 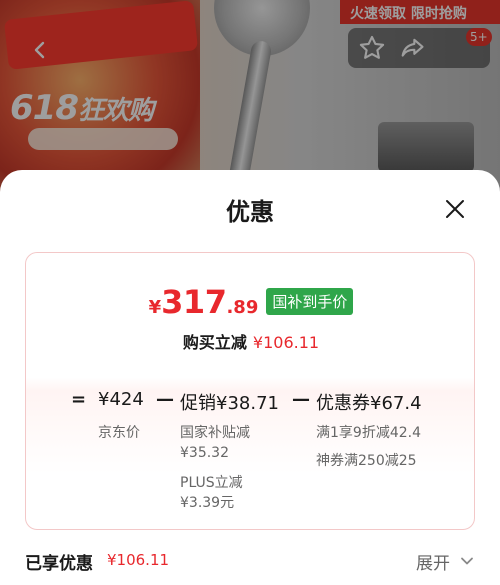 What do you see at coordinates (250, 341) in the screenshot?
I see `purchase-discount-row: 购买立减 ¥106.11` at bounding box center [250, 341].